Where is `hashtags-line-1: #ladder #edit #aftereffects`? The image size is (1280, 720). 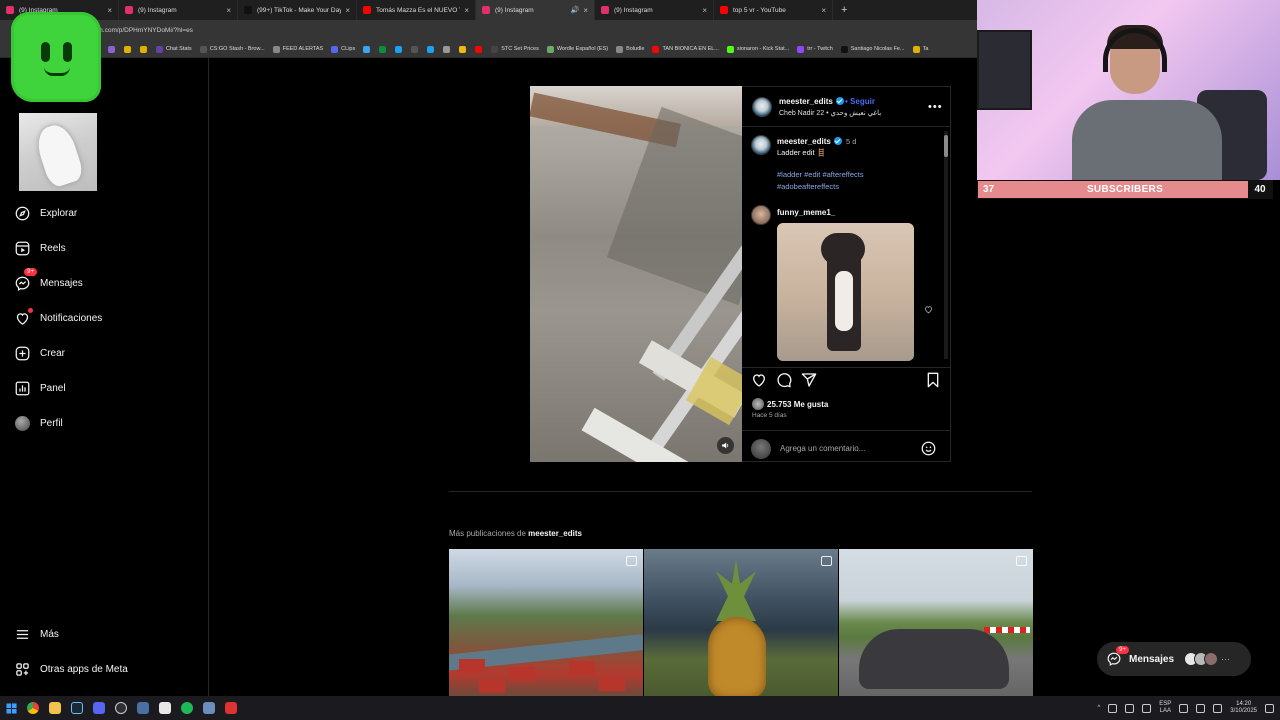
hashtags-line-1: #ladder #edit #aftereffects is located at coordinates (820, 174).